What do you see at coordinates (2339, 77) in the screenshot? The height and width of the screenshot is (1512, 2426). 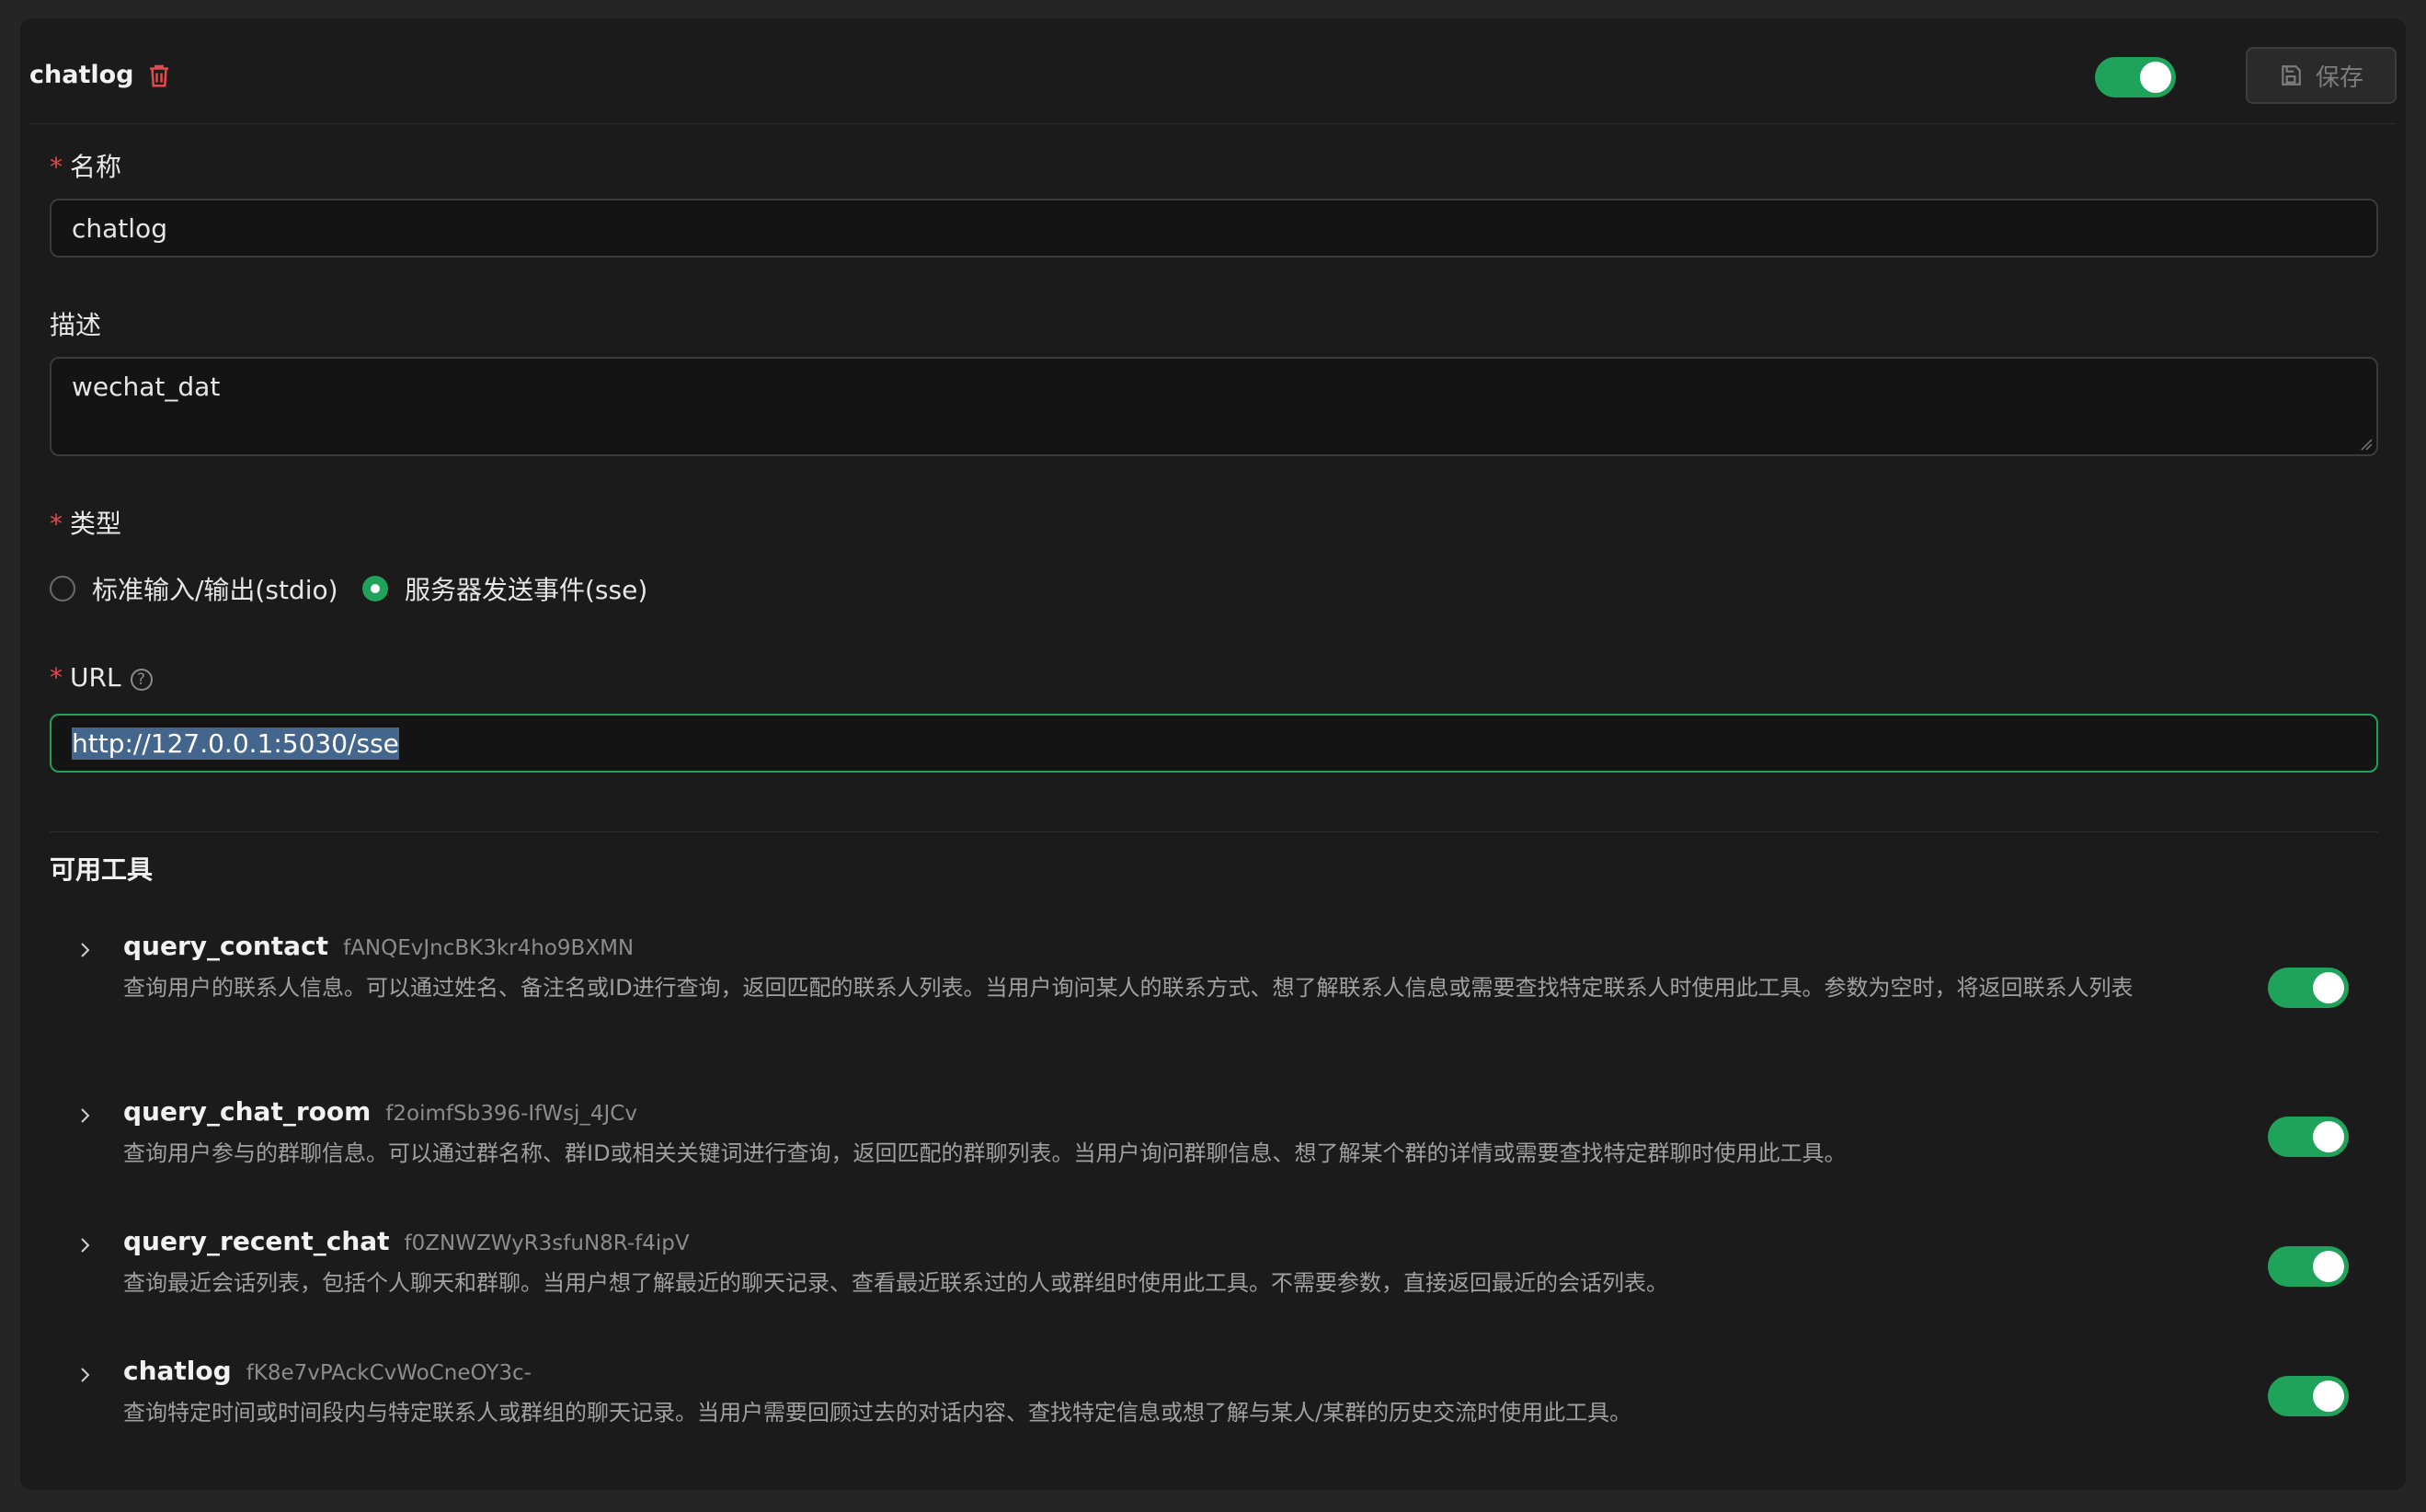 I see `save-label: 保存` at bounding box center [2339, 77].